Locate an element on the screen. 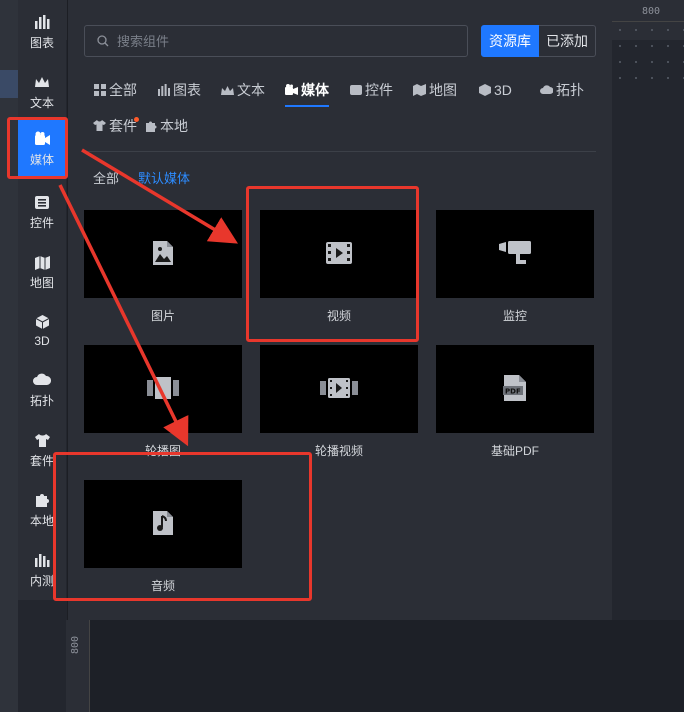 The height and width of the screenshot is (712, 684). audio-file-icon is located at coordinates (163, 524).